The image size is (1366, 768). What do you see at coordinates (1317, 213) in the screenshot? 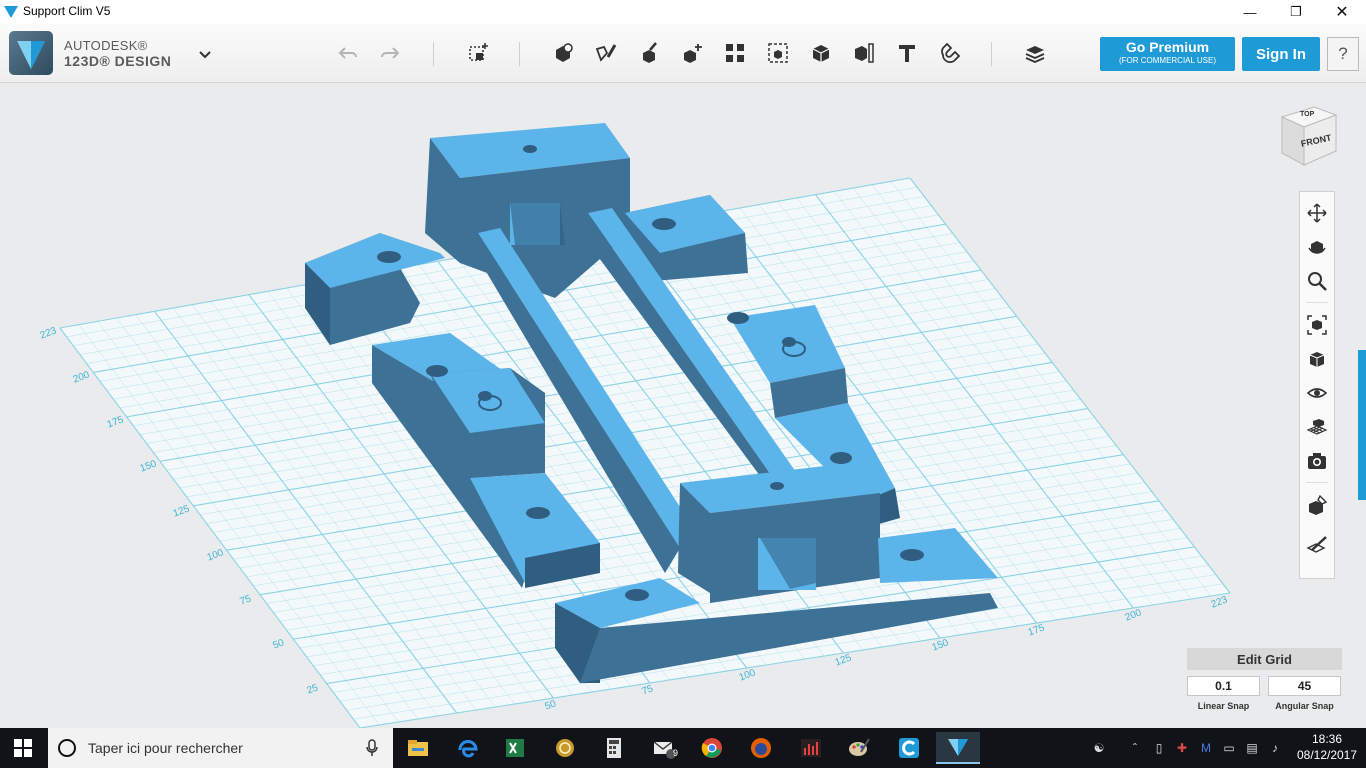
I see `pan-icon` at bounding box center [1317, 213].